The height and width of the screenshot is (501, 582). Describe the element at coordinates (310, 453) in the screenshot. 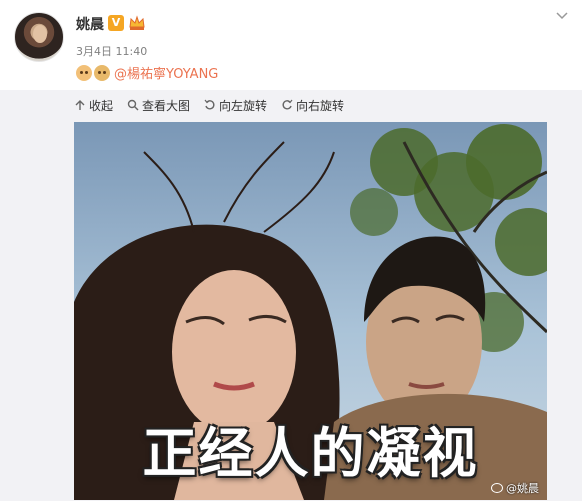

I see `photo-caption: 正经人的凝视` at that location.